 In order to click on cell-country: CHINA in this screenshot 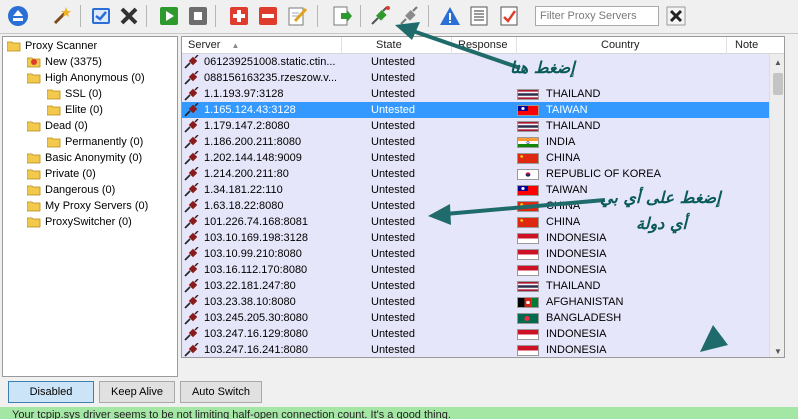, I will do `click(563, 158)`.